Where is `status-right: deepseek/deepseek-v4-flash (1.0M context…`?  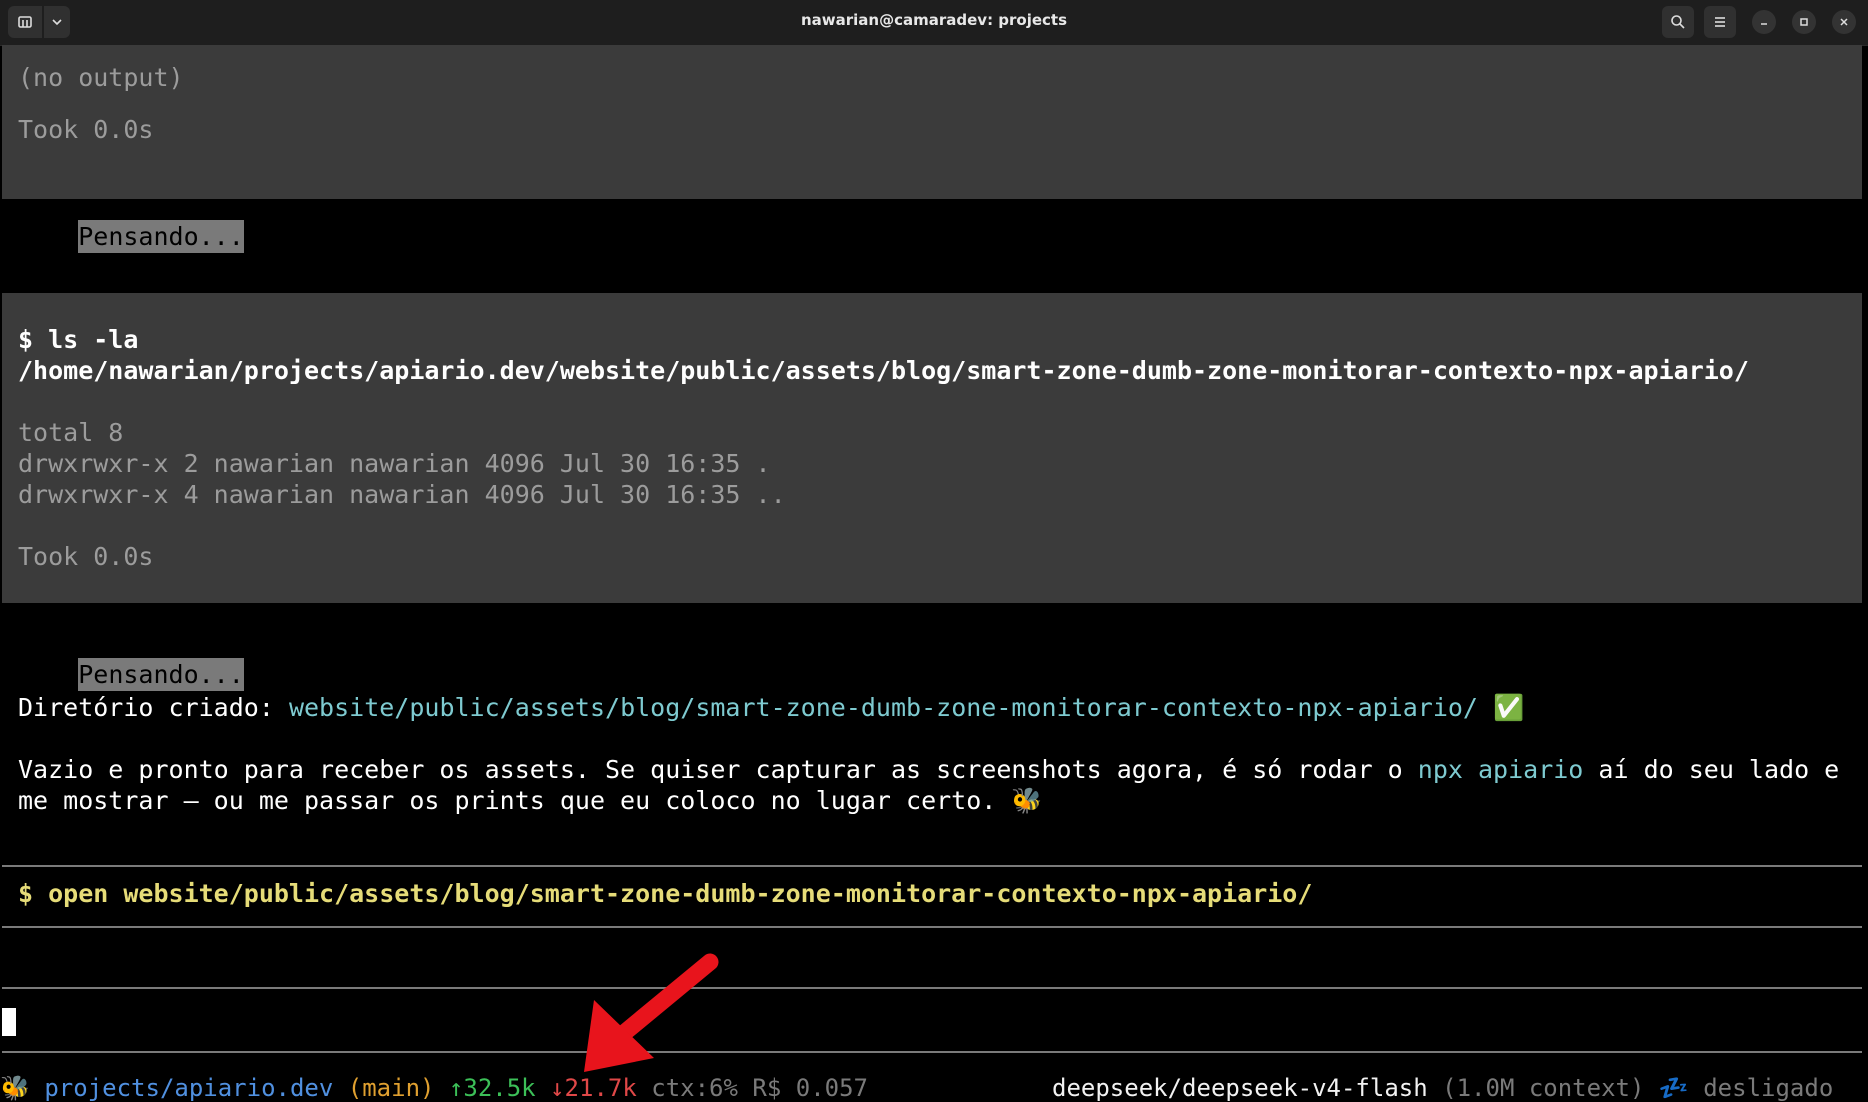
status-right: deepseek/deepseek-v4-flash (1.0M context… is located at coordinates (1442, 1088).